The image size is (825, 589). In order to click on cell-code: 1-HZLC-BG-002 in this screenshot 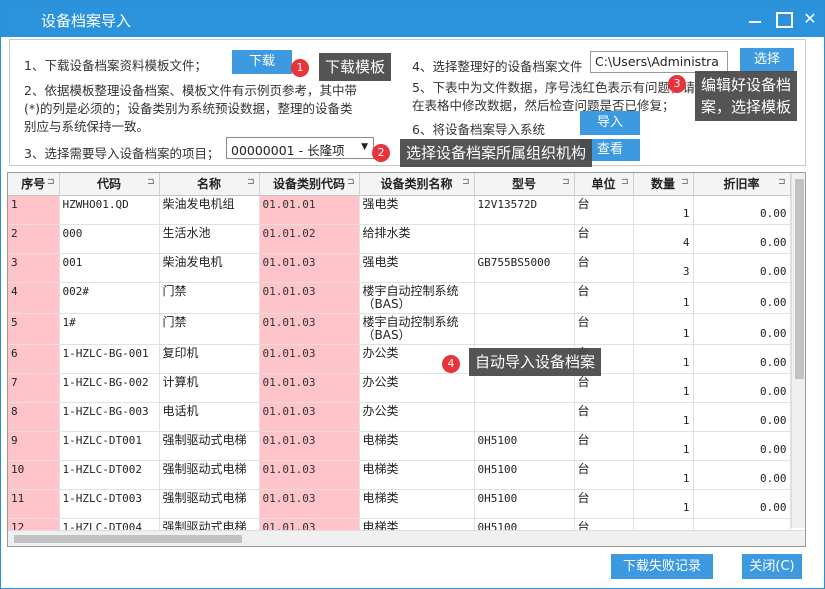, I will do `click(109, 388)`.